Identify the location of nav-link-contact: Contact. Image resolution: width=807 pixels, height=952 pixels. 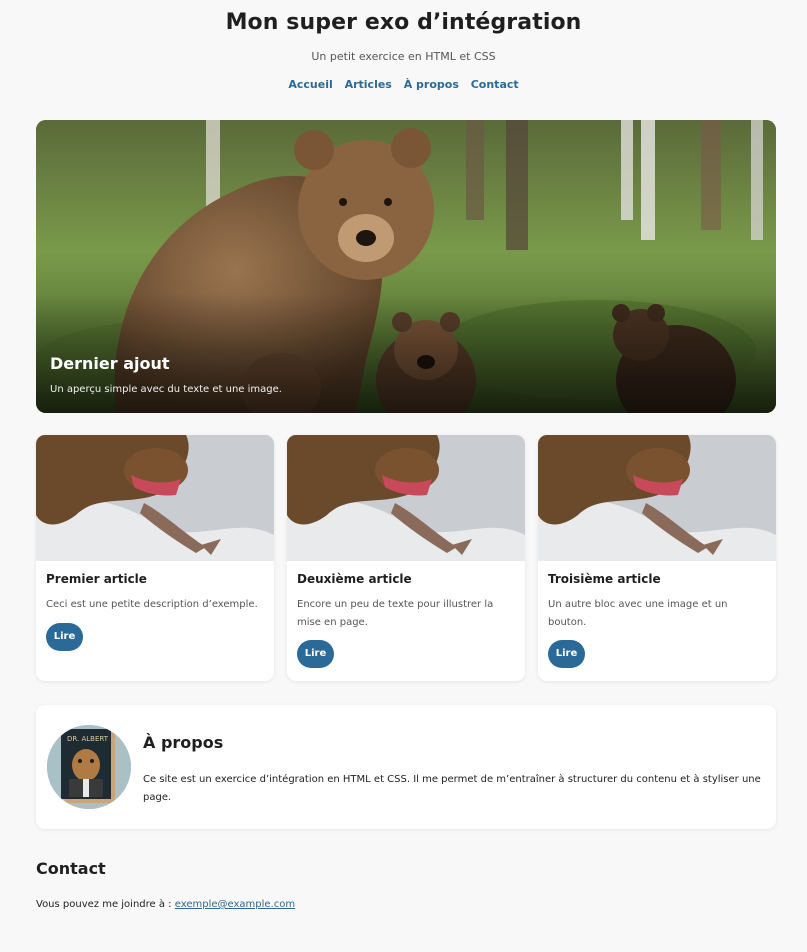
(495, 84).